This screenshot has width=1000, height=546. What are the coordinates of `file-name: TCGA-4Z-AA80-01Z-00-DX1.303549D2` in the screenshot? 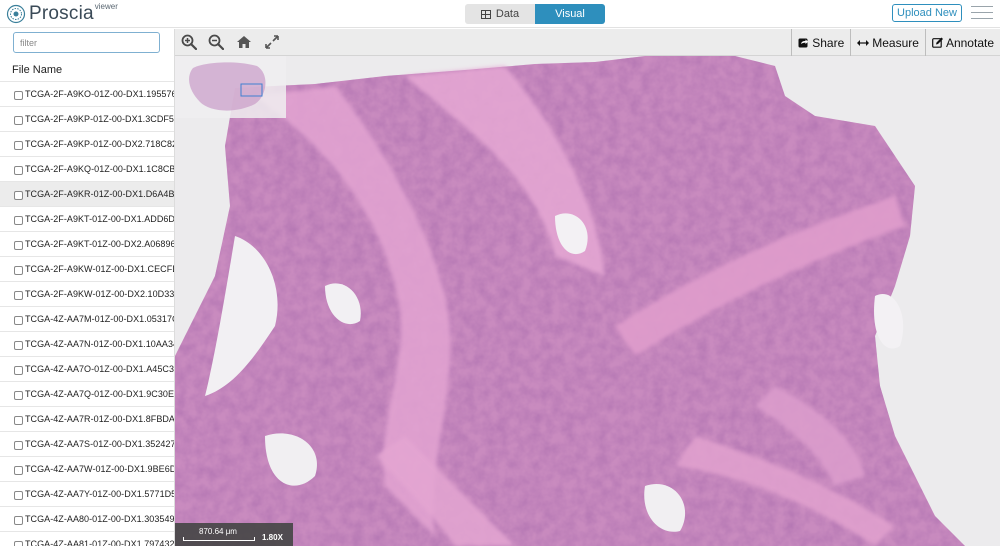 It's located at (100, 519).